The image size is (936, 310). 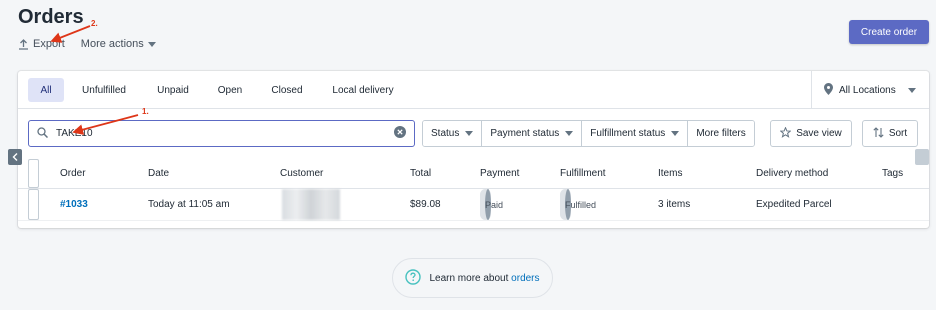 I want to click on column-header: Fulfillment, so click(x=583, y=173).